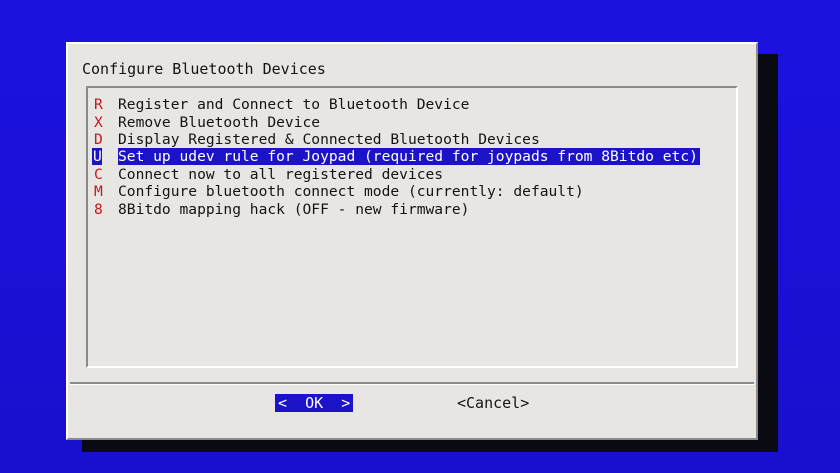 This screenshot has height=473, width=840. I want to click on ok-button: < OK >, so click(314, 403).